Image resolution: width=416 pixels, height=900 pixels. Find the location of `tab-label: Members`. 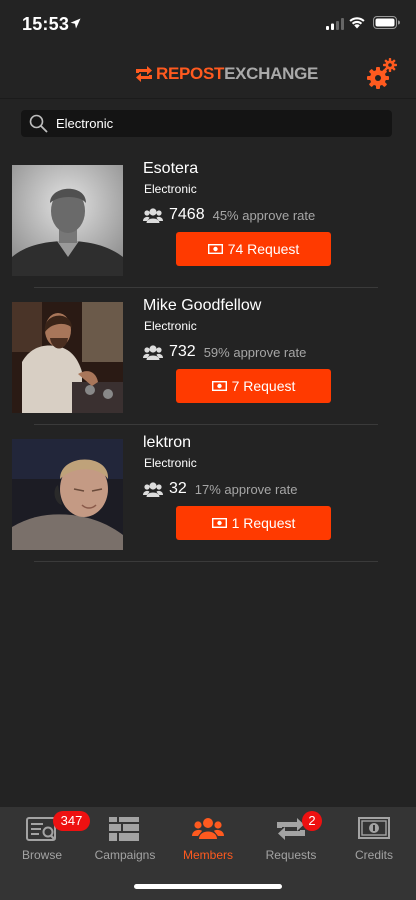

tab-label: Members is located at coordinates (207, 855).